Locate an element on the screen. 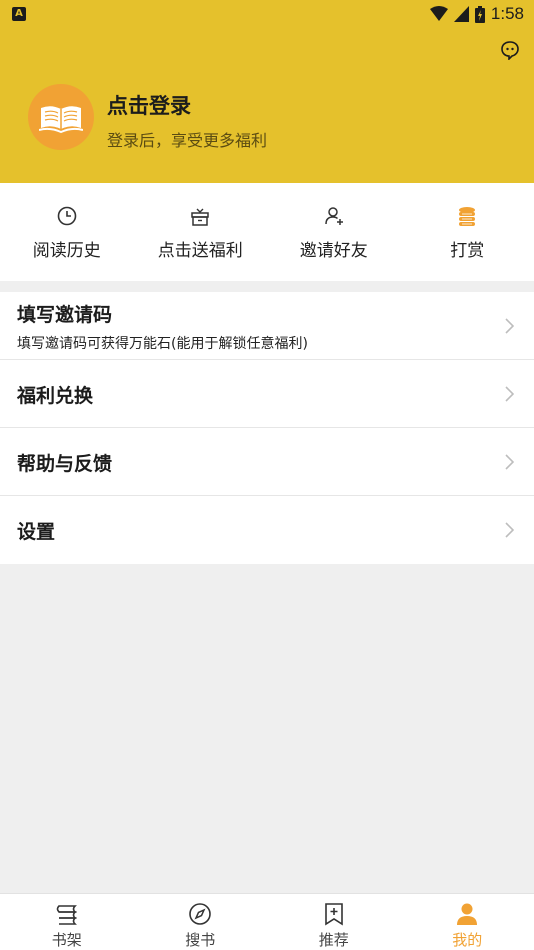  menu-item-help: 帮助与反馈 is located at coordinates (267, 462).